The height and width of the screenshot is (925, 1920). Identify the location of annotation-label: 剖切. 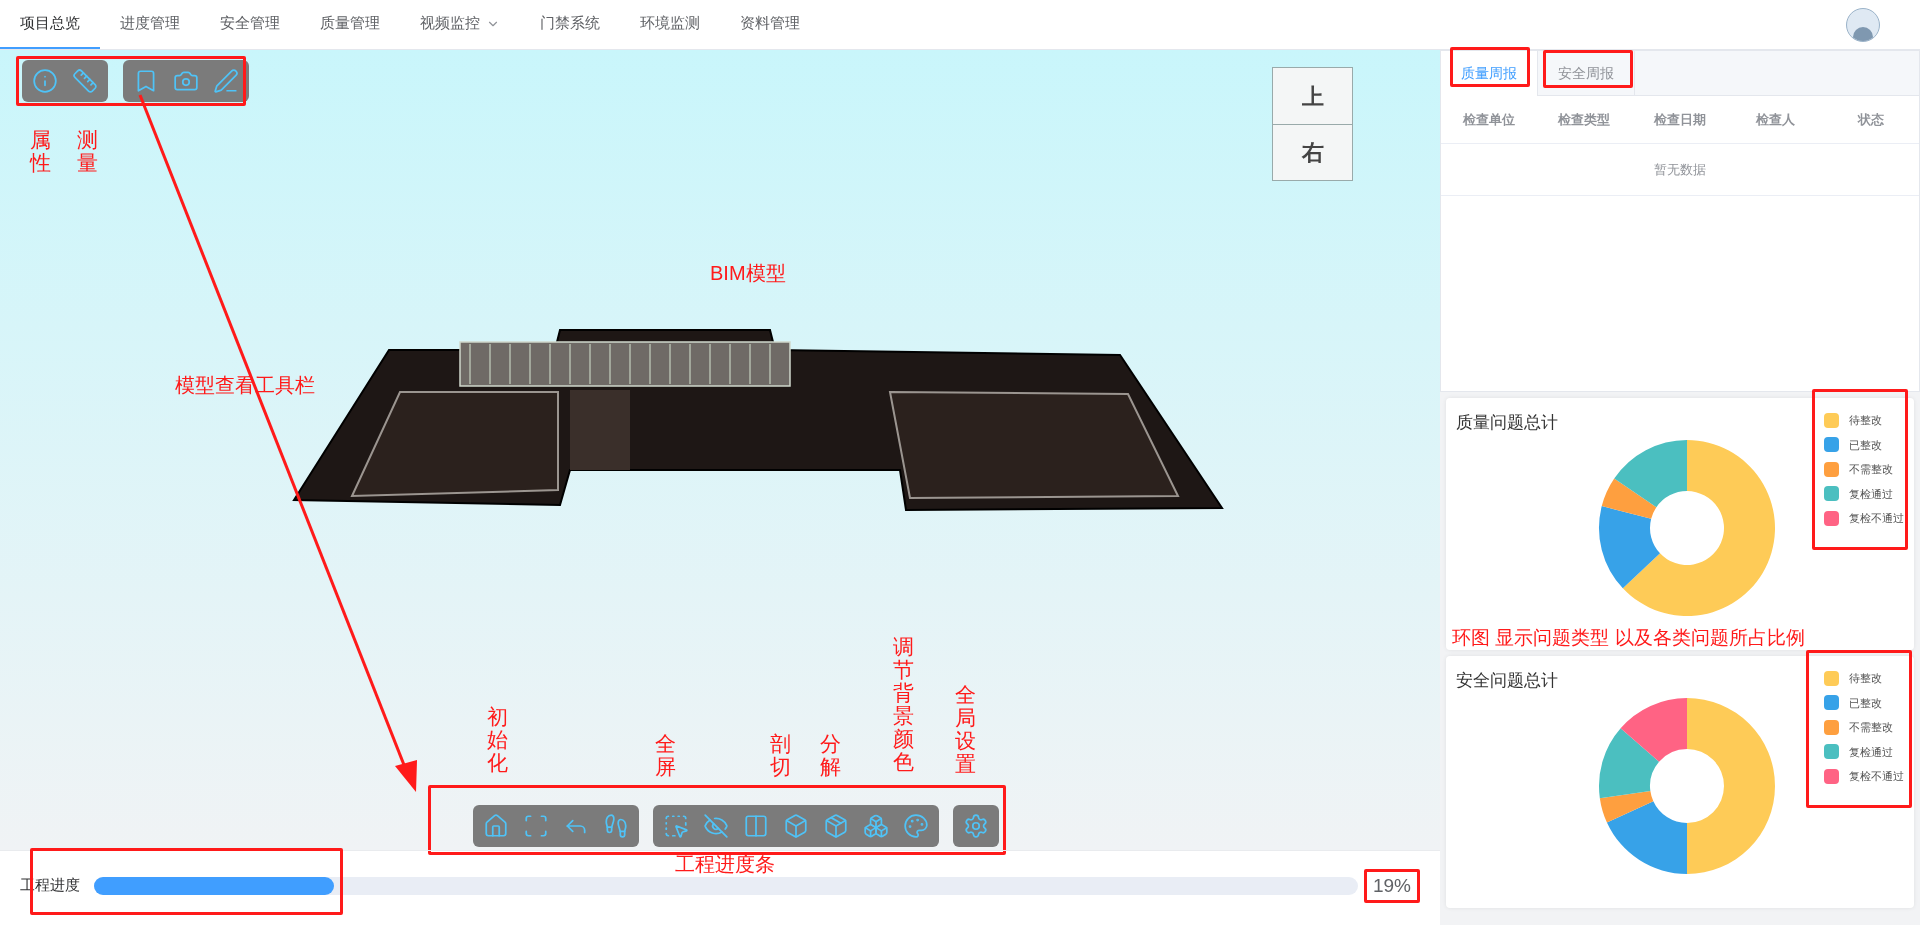
(780, 755).